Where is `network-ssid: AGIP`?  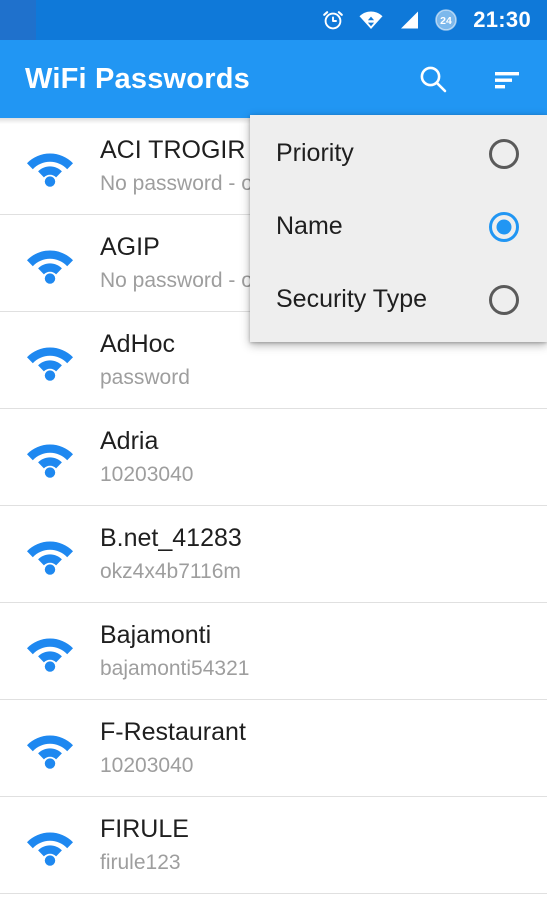 network-ssid: AGIP is located at coordinates (130, 246).